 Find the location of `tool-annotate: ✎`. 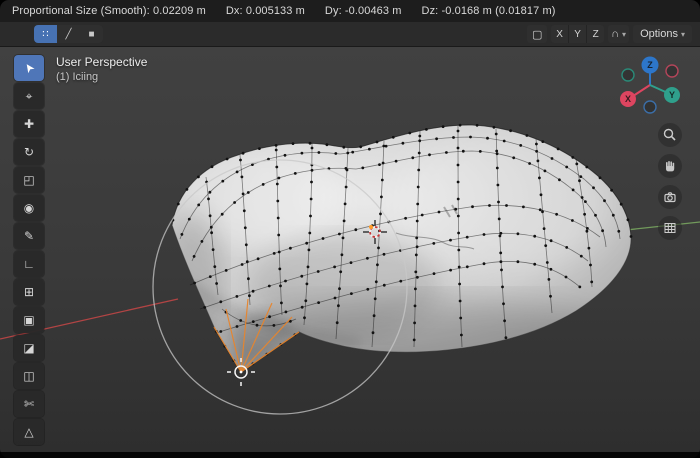

tool-annotate: ✎ is located at coordinates (29, 236).